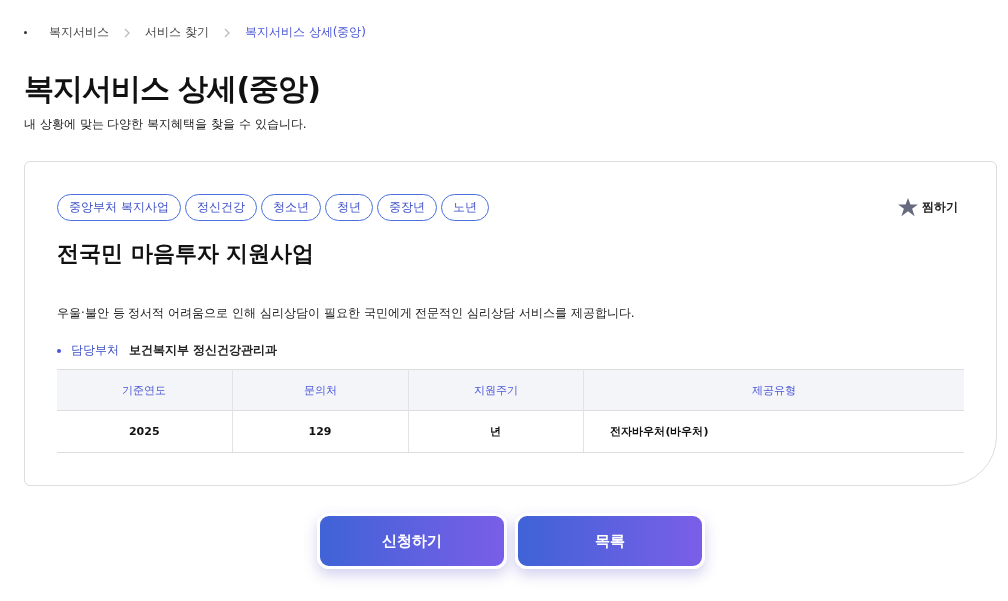 The width and height of the screenshot is (1008, 601). What do you see at coordinates (79, 32) in the screenshot?
I see `breadcrumb-link: 복지서비스` at bounding box center [79, 32].